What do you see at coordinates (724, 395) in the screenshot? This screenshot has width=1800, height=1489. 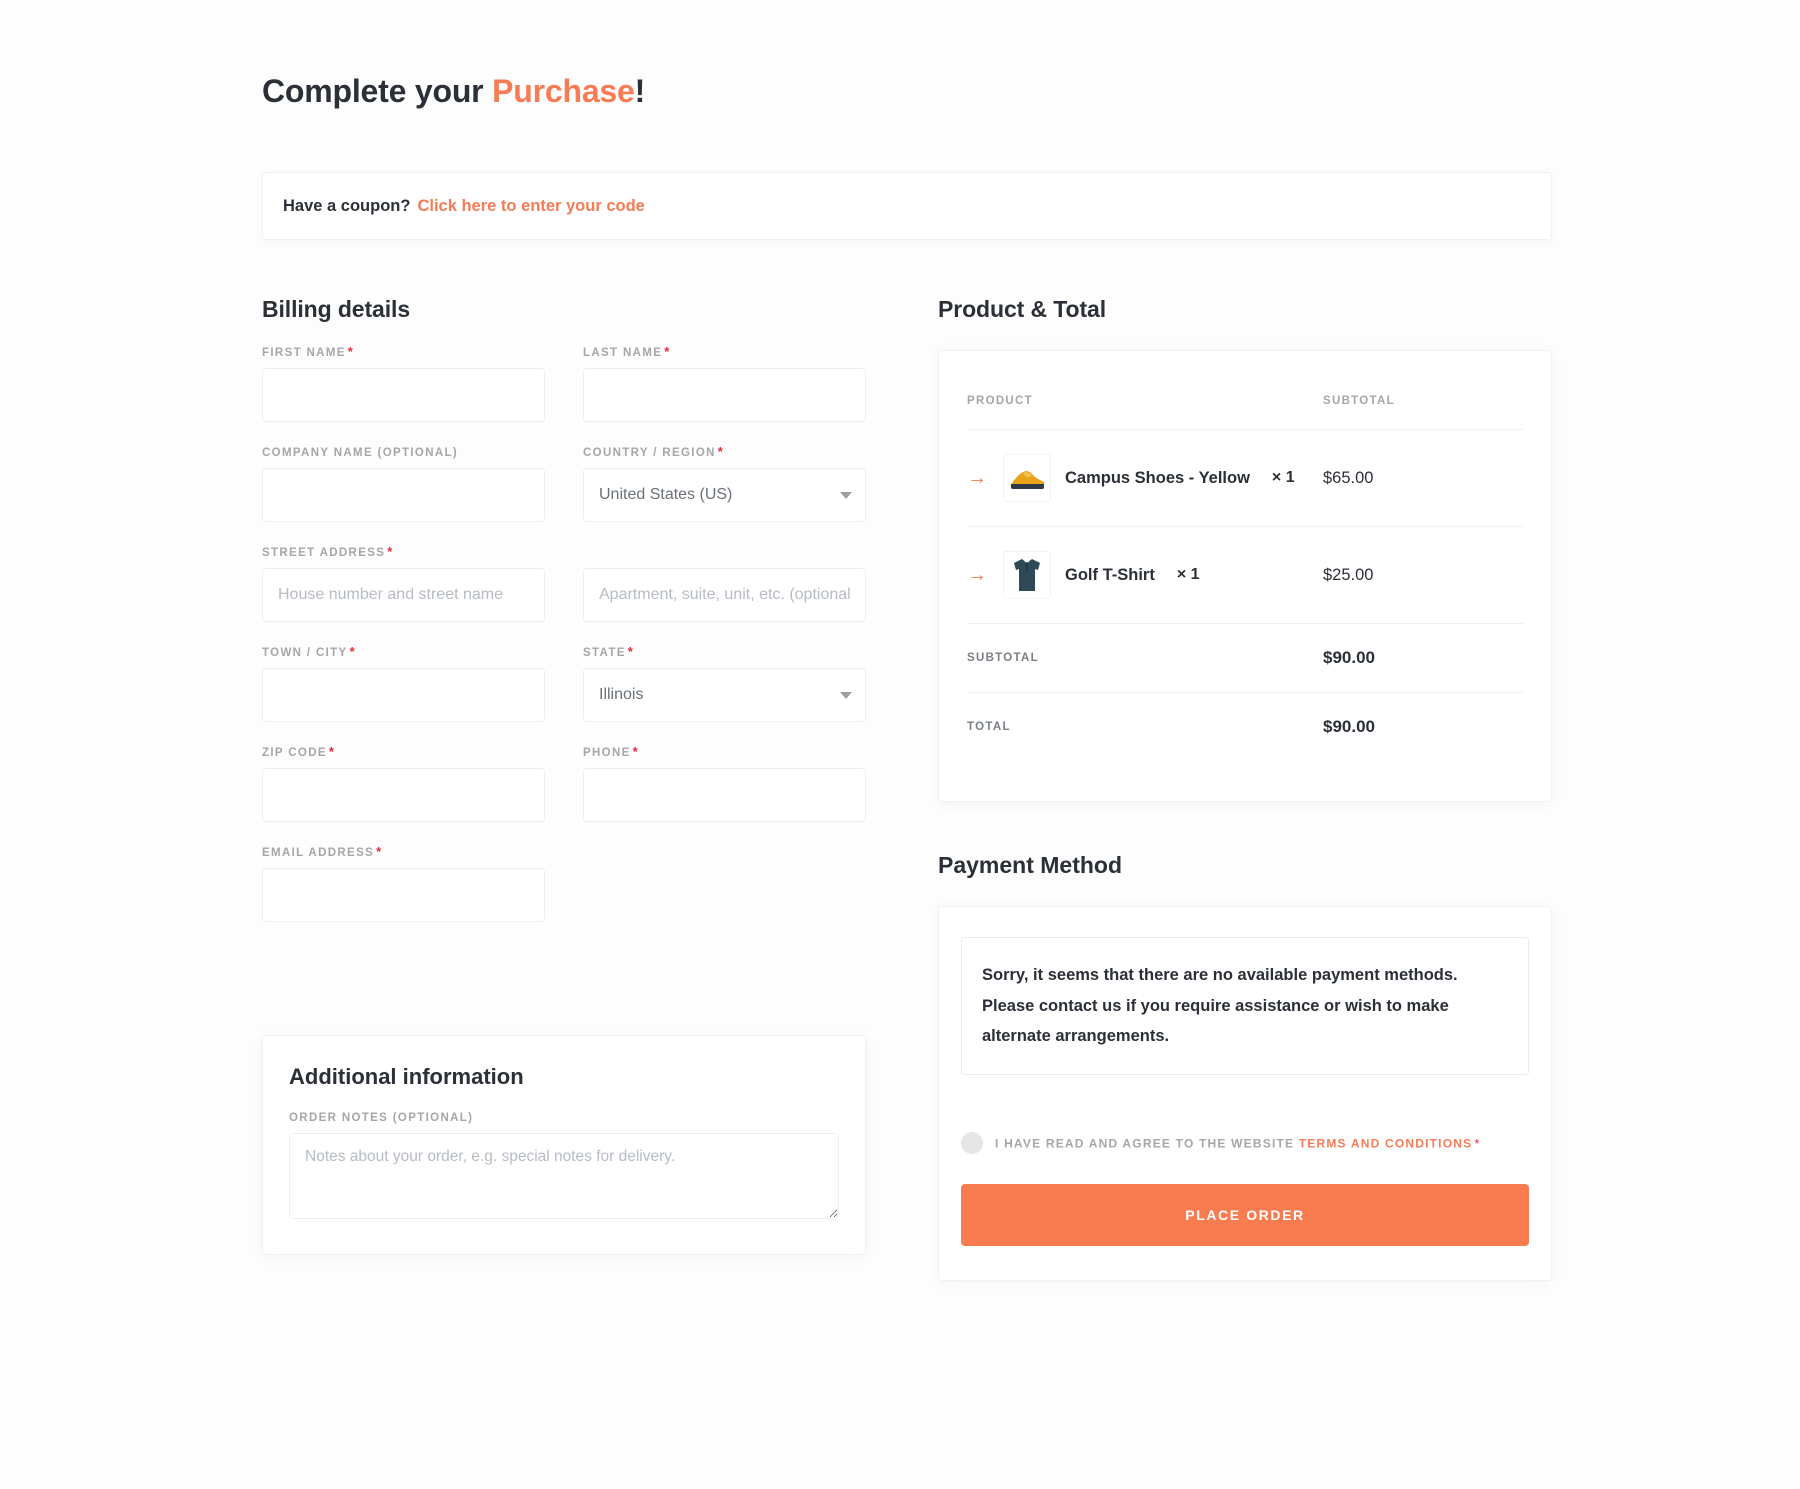 I see `last-name-input` at bounding box center [724, 395].